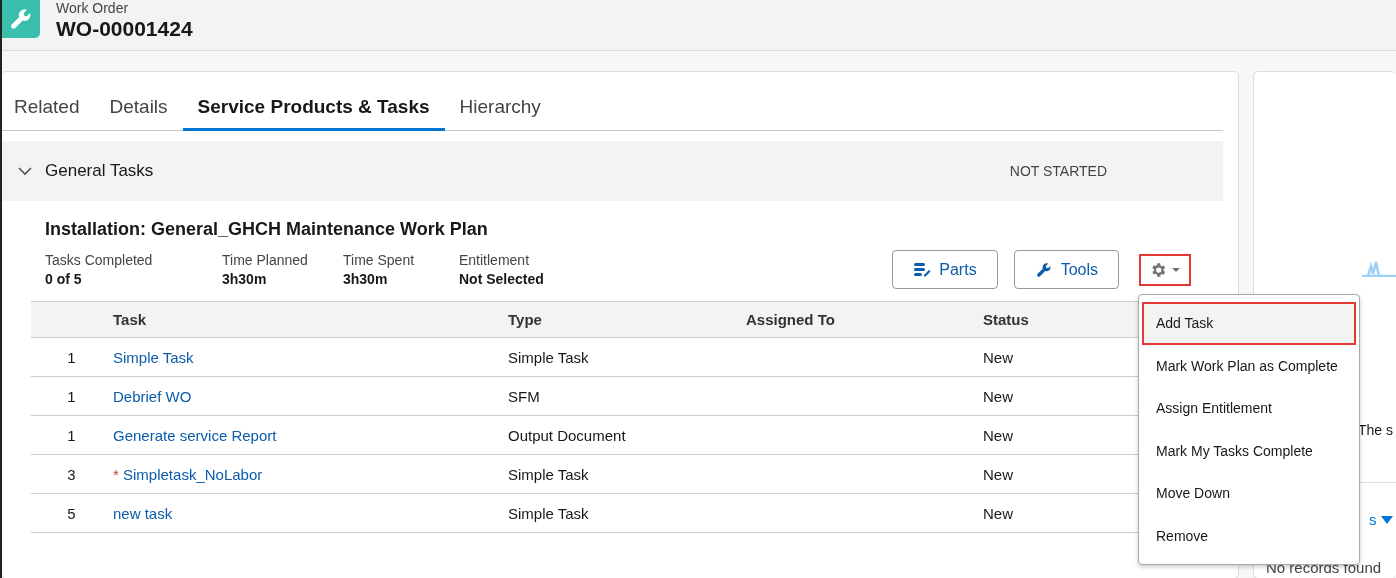  Describe the element at coordinates (1375, 430) in the screenshot. I see `side-text: The s` at that location.